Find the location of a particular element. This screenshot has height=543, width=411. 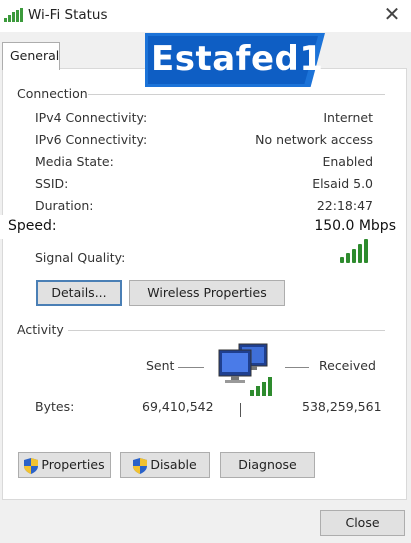

diagnose-button: Diagnose is located at coordinates (267, 465).